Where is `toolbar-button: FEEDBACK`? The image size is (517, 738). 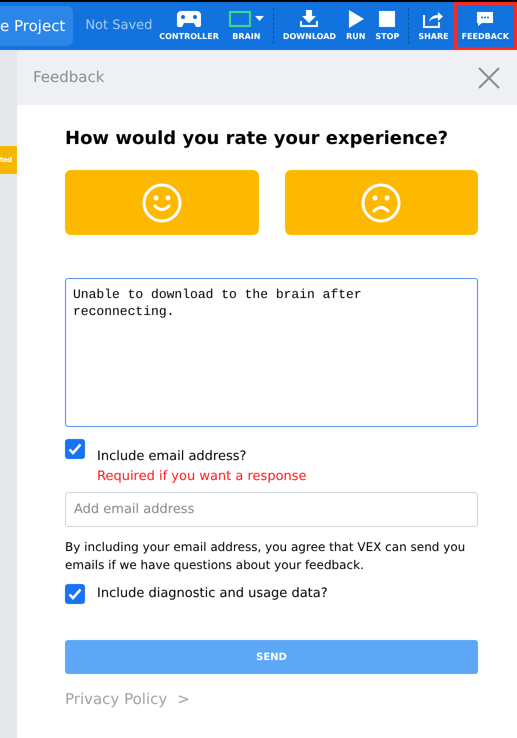 toolbar-button: FEEDBACK is located at coordinates (485, 26).